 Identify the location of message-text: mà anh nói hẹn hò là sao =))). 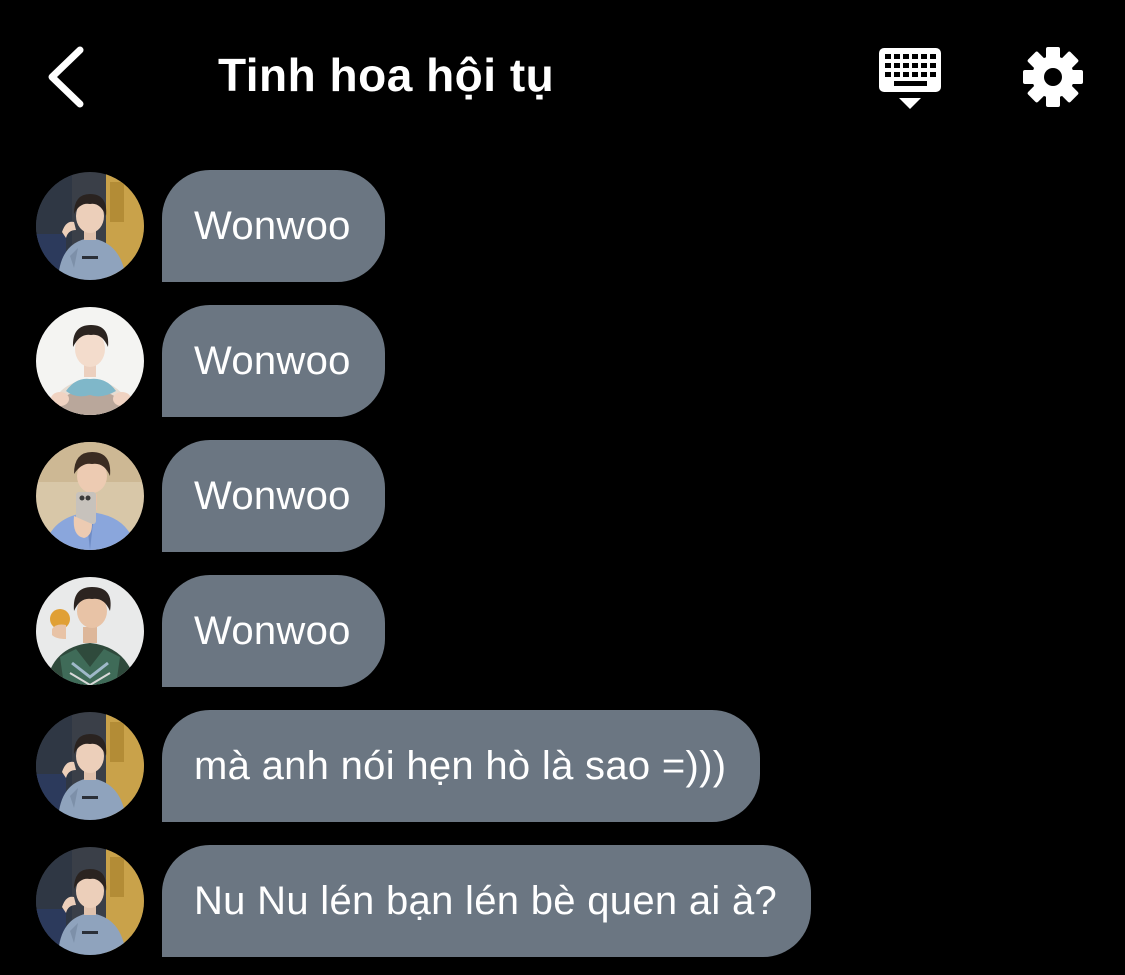
(460, 765).